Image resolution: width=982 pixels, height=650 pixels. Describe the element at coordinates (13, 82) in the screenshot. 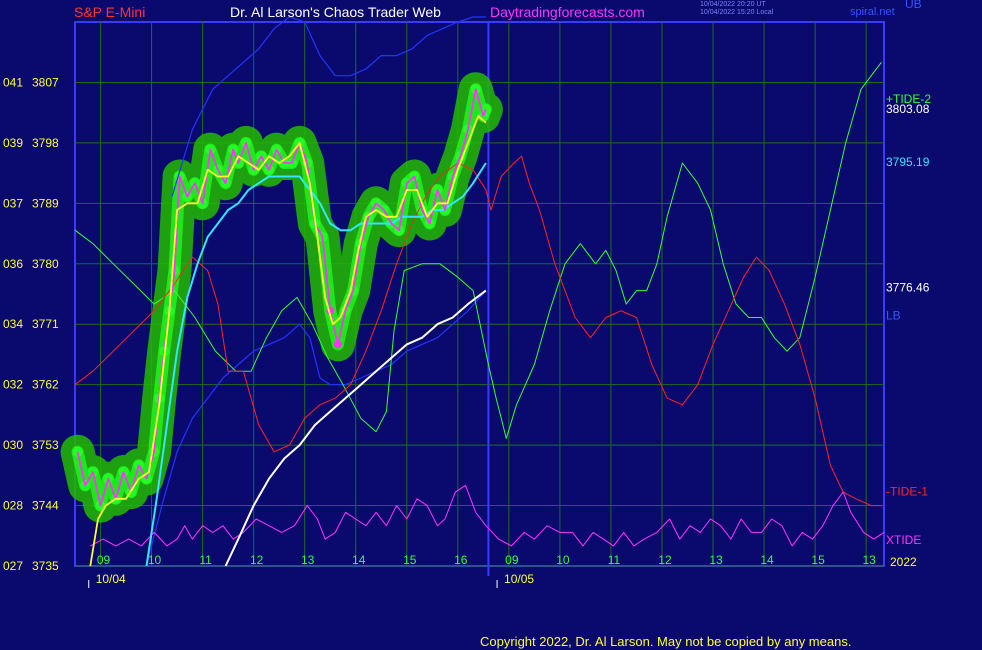

I see `y-code-label: 041` at that location.